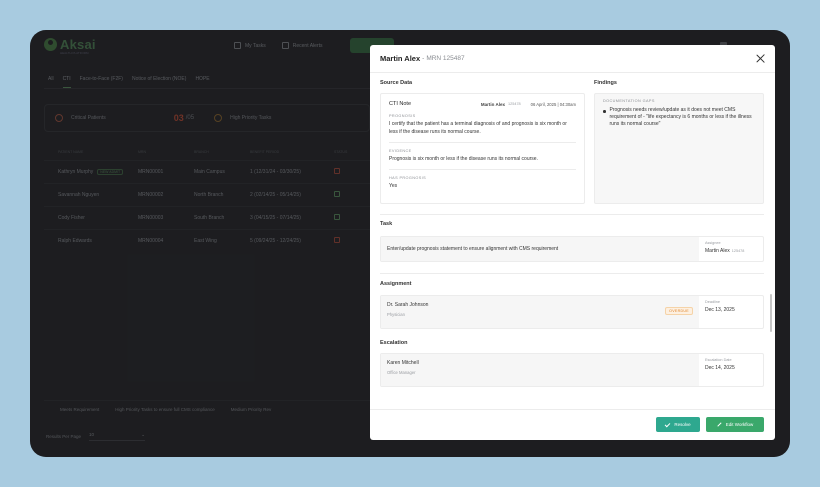  I want to click on findings-title: Findings, so click(605, 83).